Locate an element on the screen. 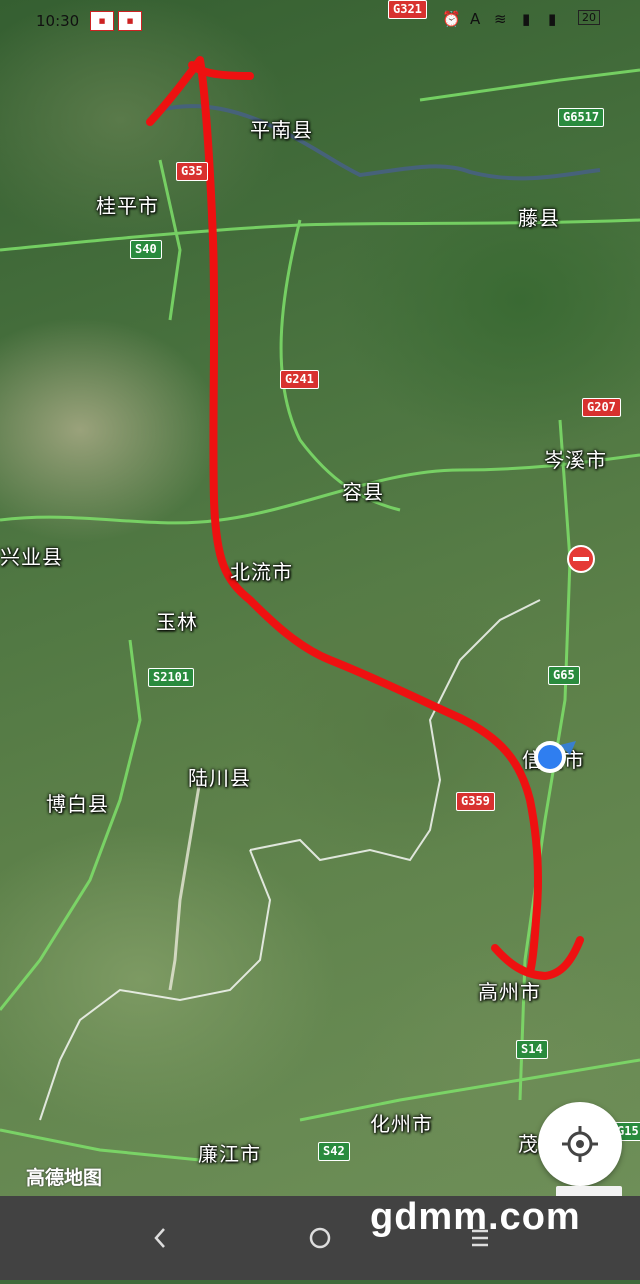  place-label-yulin: 玉林 is located at coordinates (177, 622).